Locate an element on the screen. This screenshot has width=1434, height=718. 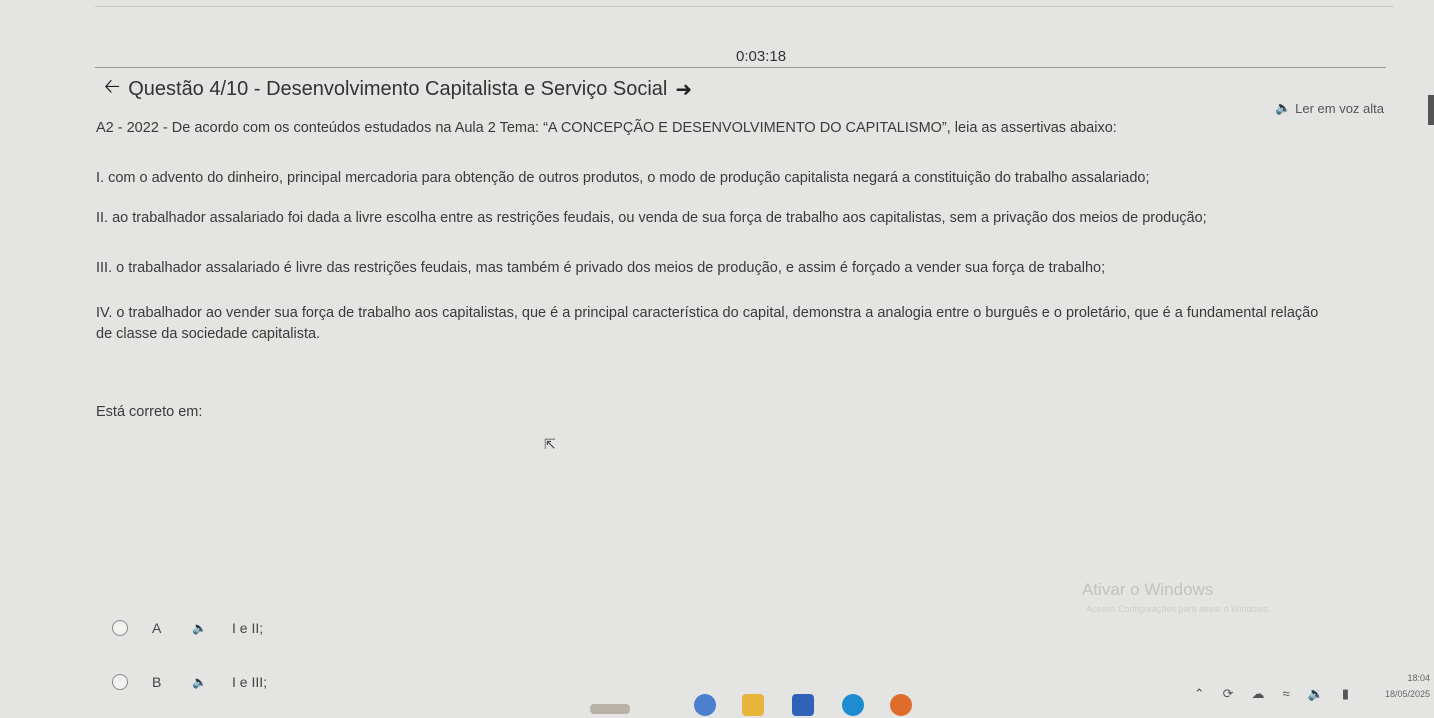
taskbar-clock: 18:04 18/05/2025 is located at coordinates (1407, 686).